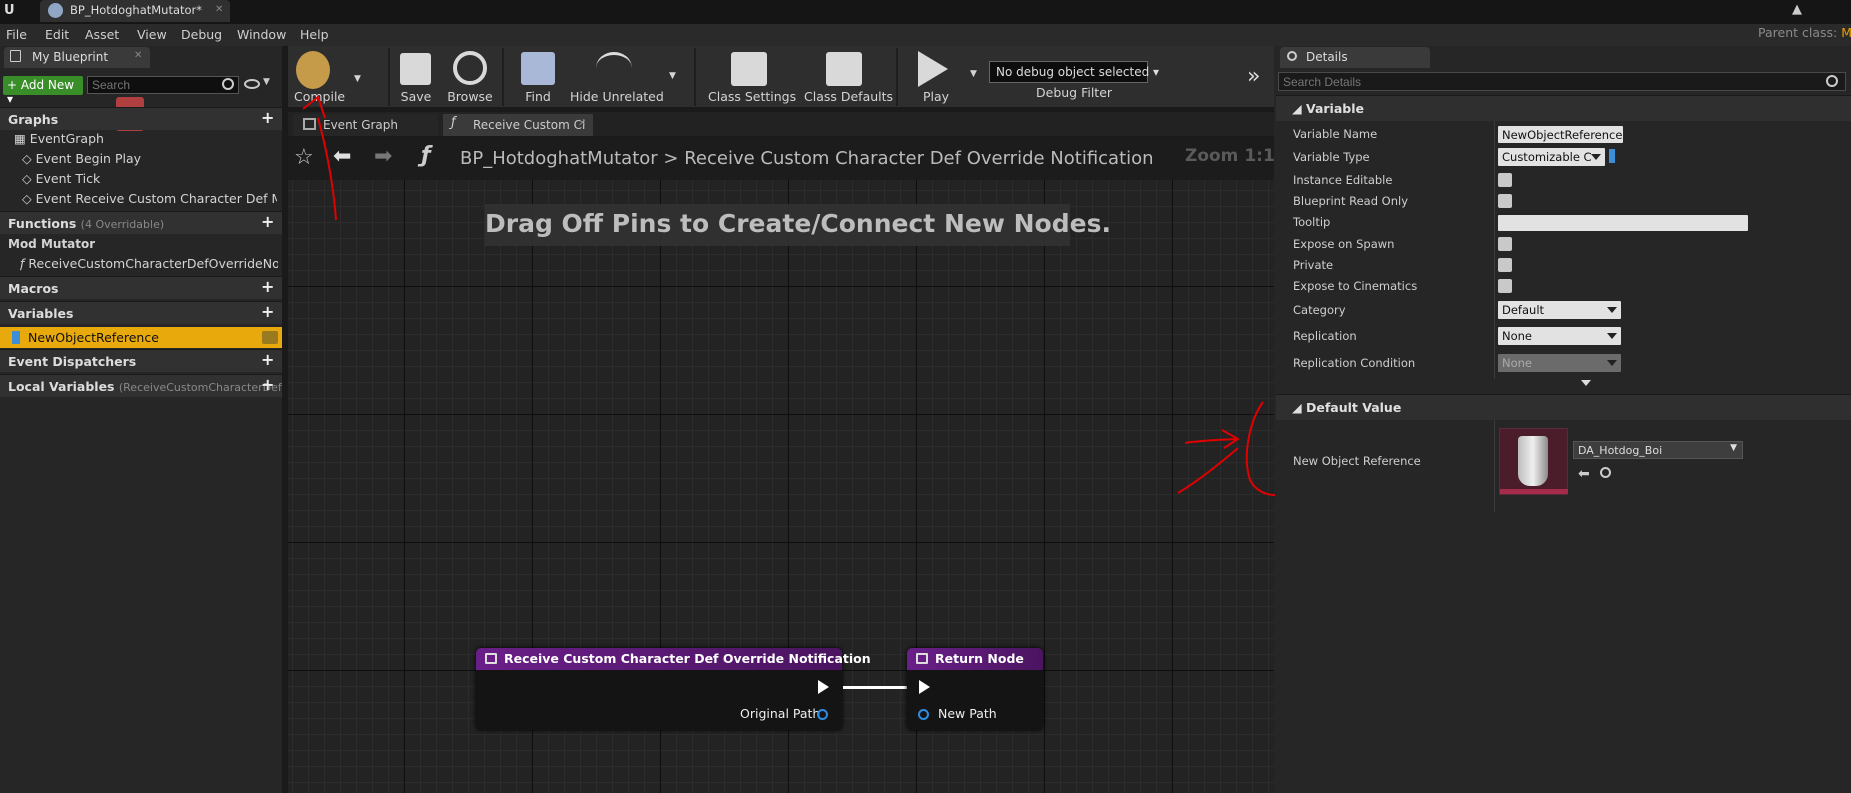 The image size is (1851, 793). I want to click on menu-help: Help, so click(314, 34).